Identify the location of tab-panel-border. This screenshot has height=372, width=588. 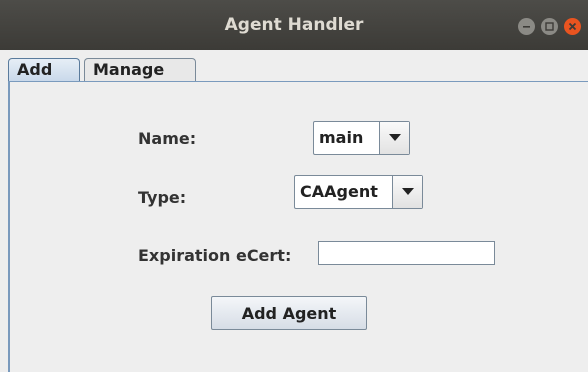
(298, 81).